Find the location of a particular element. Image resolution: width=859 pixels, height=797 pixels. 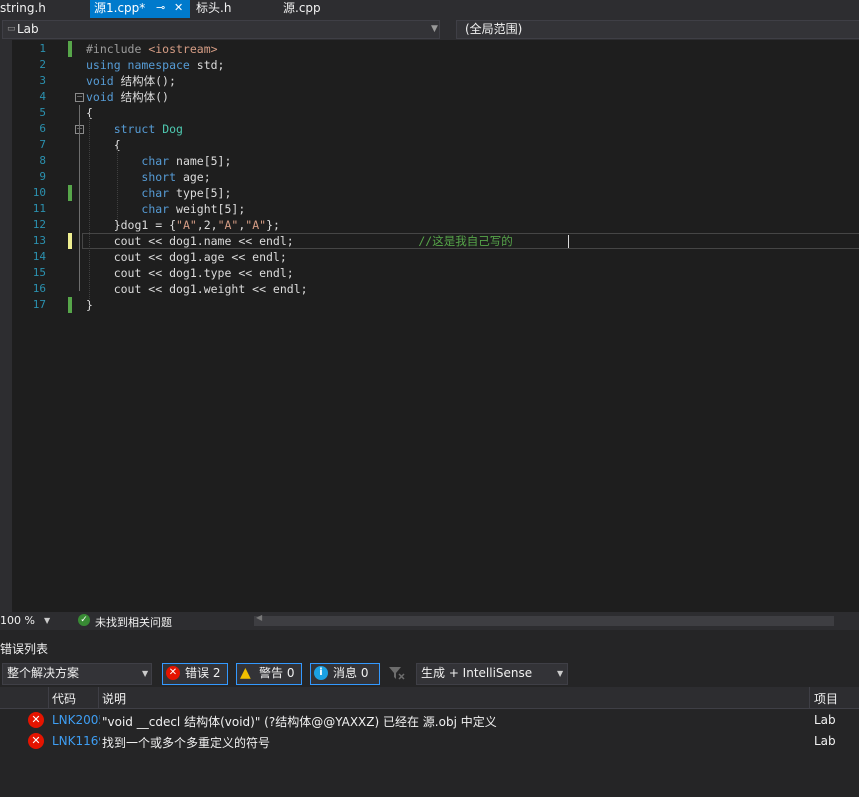

code-token: char is located at coordinates (155, 193).